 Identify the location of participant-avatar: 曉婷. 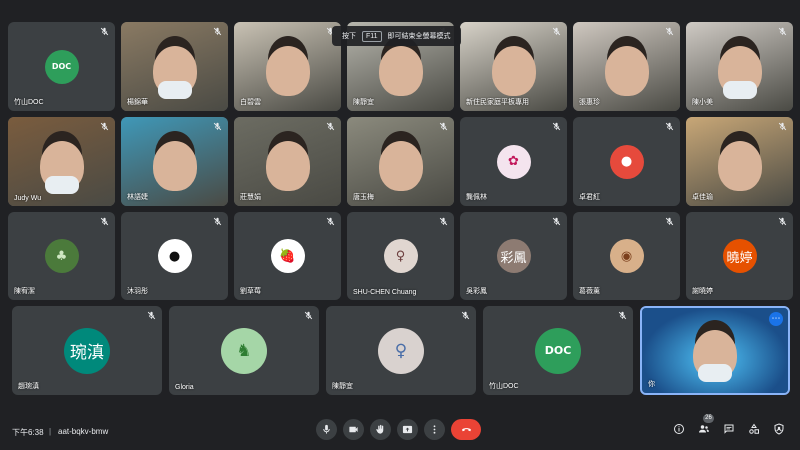
(739, 256).